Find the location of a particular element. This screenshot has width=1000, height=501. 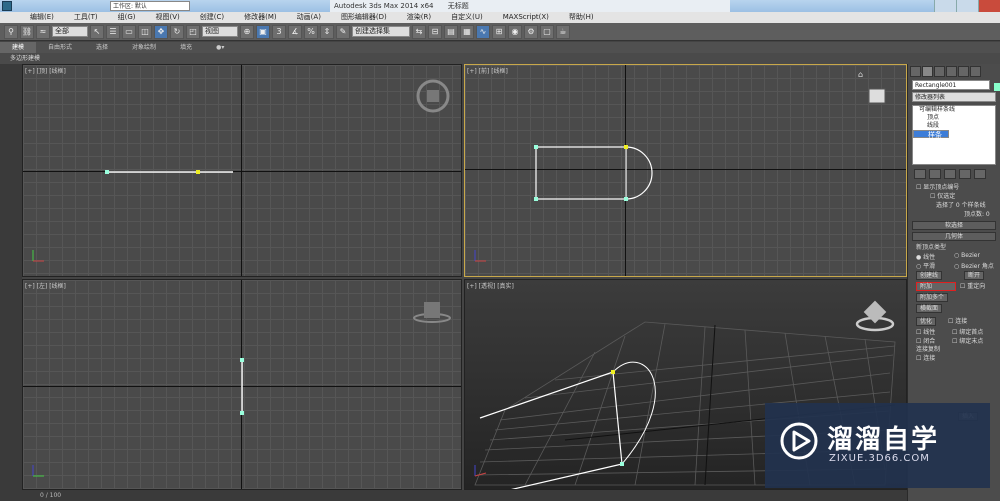

ref-coord-select: 视图 is located at coordinates (220, 31).